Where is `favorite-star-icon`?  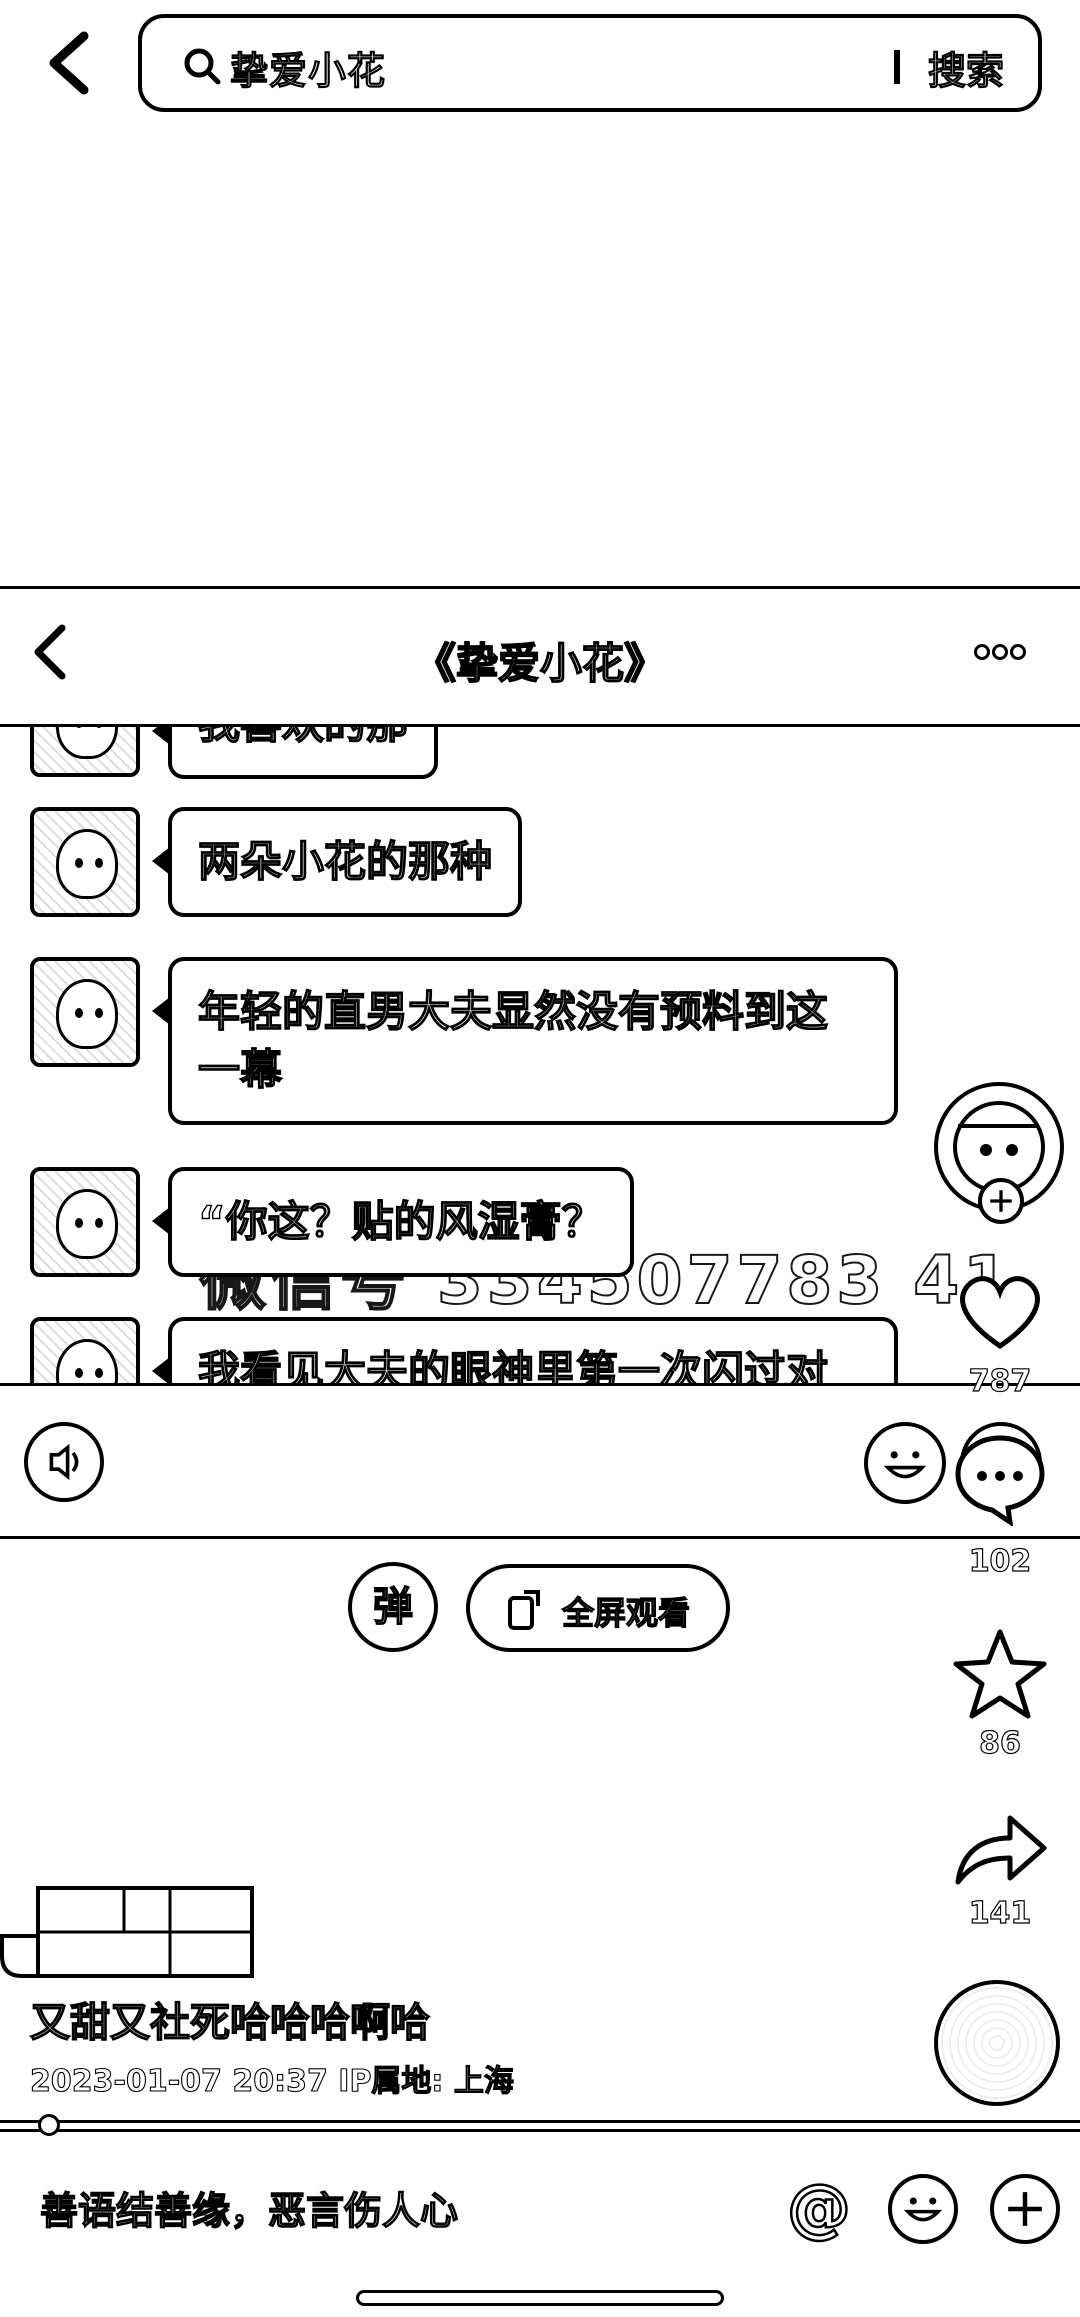 favorite-star-icon is located at coordinates (1000, 1674).